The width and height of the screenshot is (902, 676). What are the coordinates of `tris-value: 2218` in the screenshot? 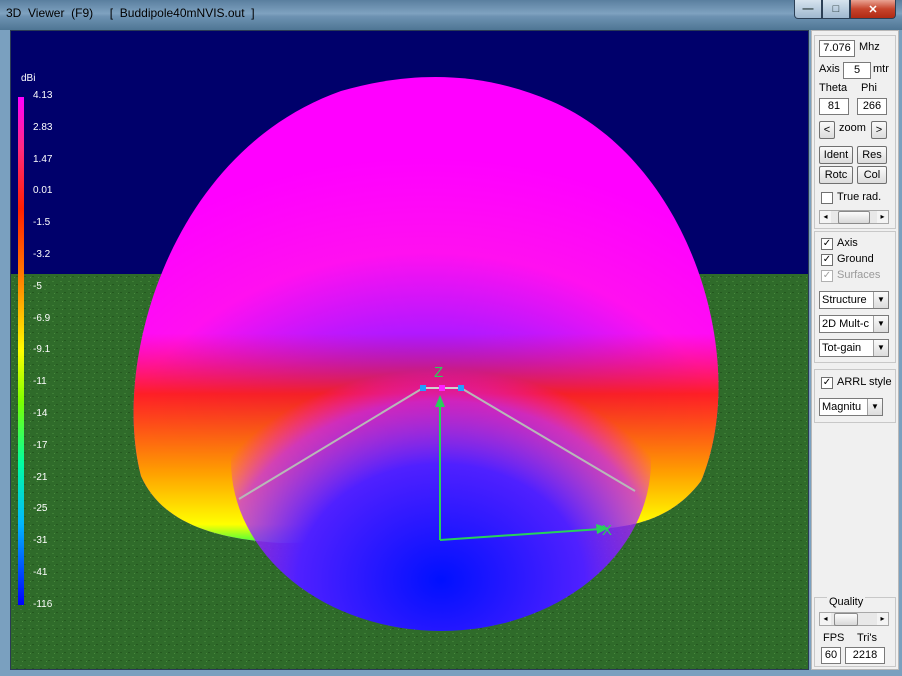 It's located at (865, 655).